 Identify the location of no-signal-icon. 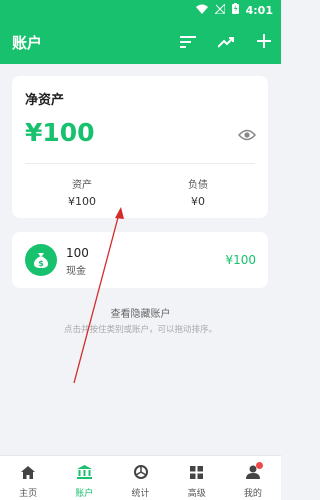
(219, 9).